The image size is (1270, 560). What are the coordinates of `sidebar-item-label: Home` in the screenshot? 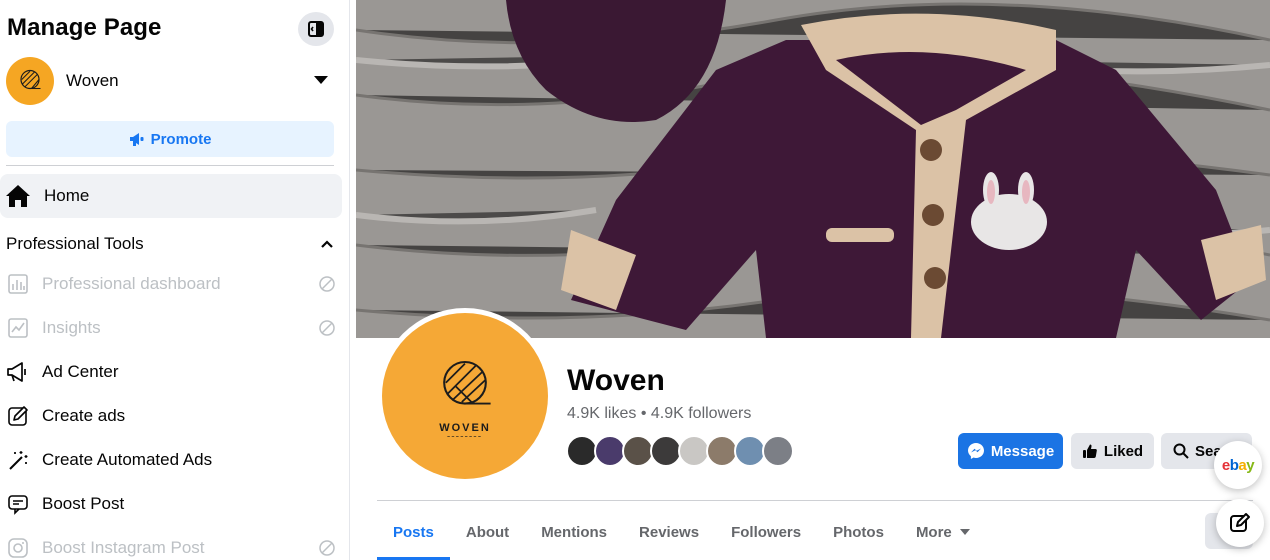 It's located at (67, 195).